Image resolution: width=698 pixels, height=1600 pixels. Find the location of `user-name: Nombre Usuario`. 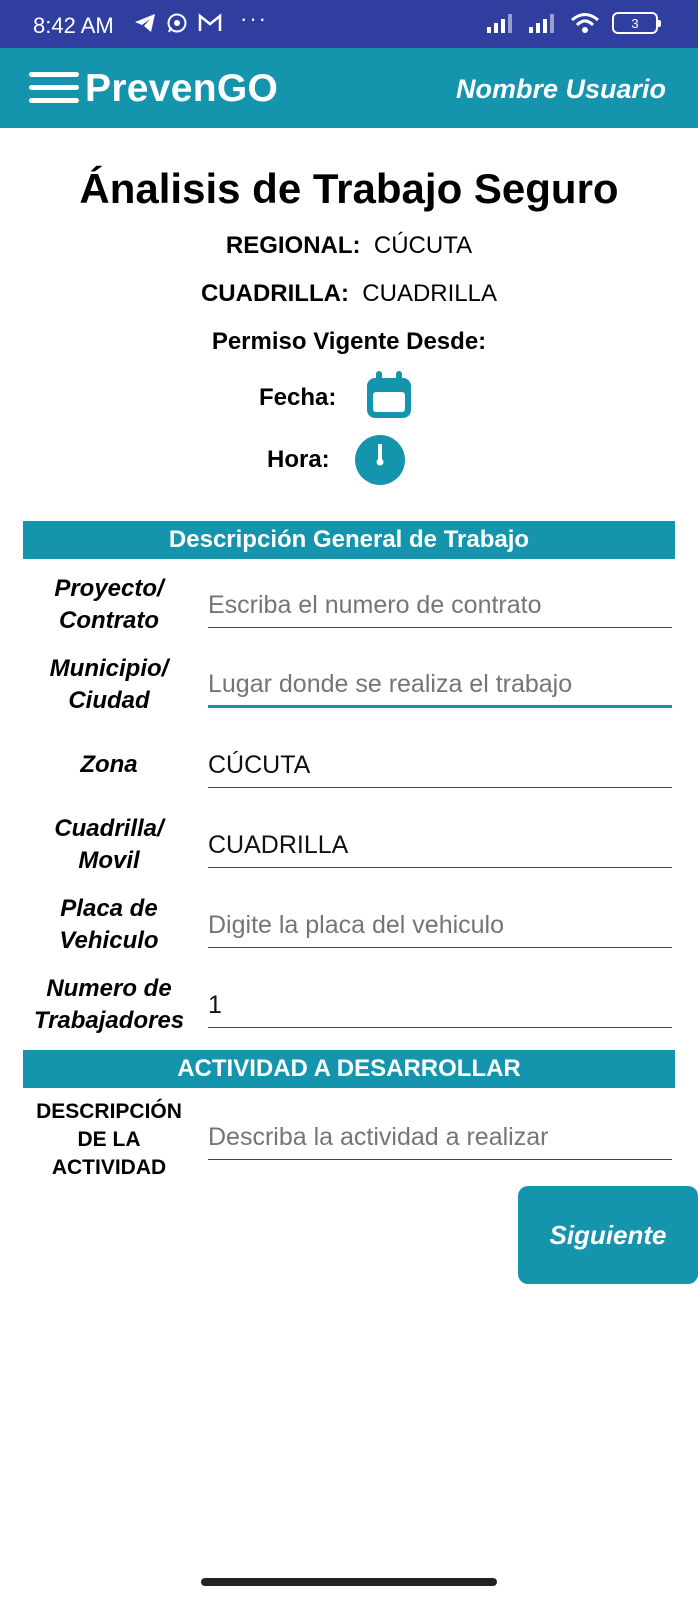

user-name: Nombre Usuario is located at coordinates (561, 89).